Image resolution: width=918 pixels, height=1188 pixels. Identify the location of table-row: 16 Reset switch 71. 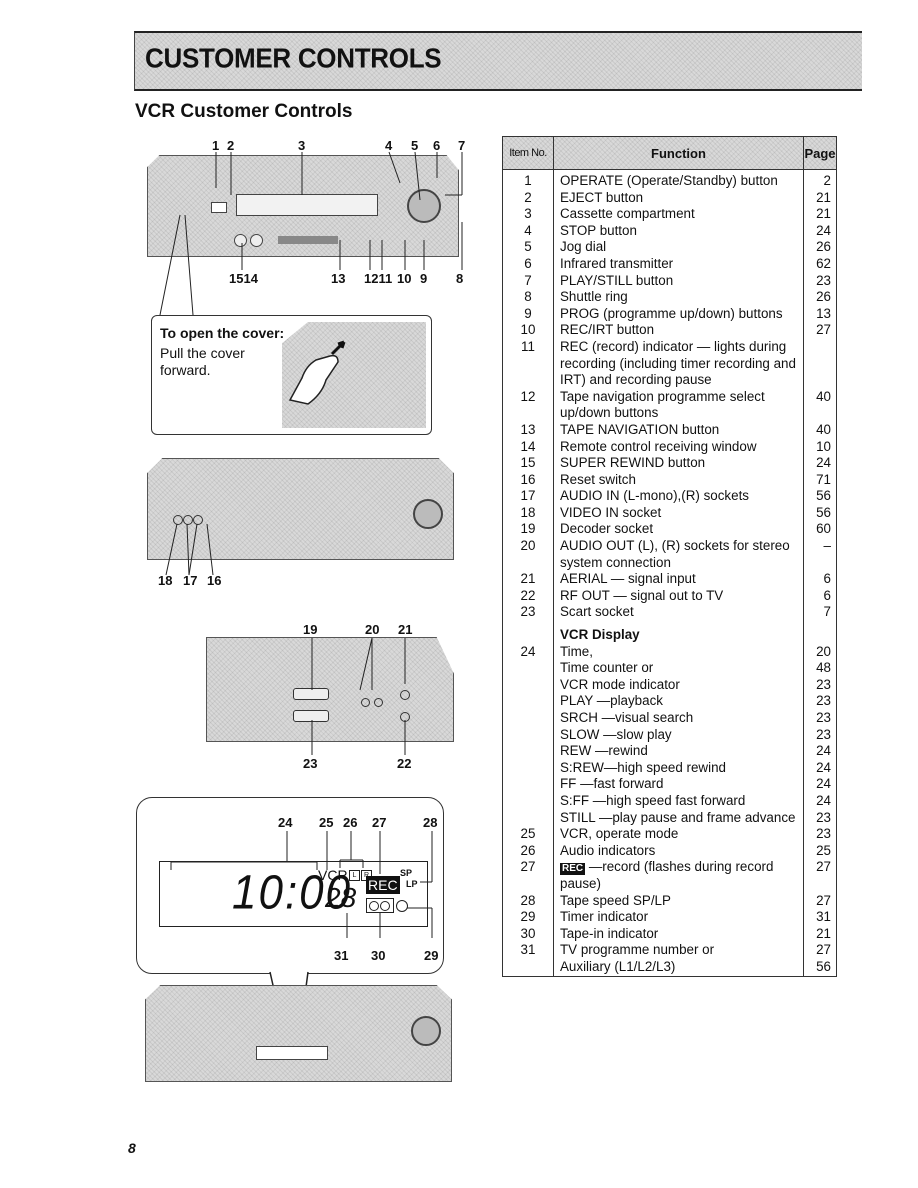
(669, 480).